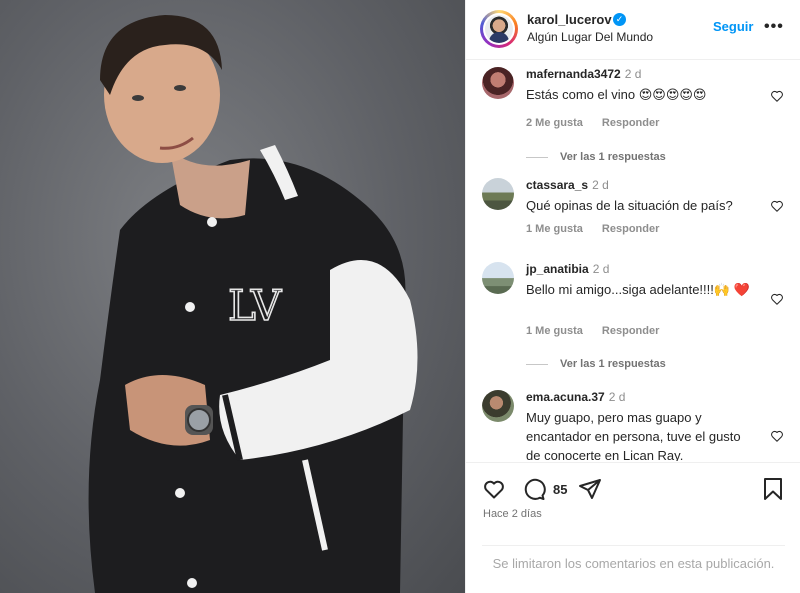  I want to click on comment-username: ctassara_s, so click(557, 185).